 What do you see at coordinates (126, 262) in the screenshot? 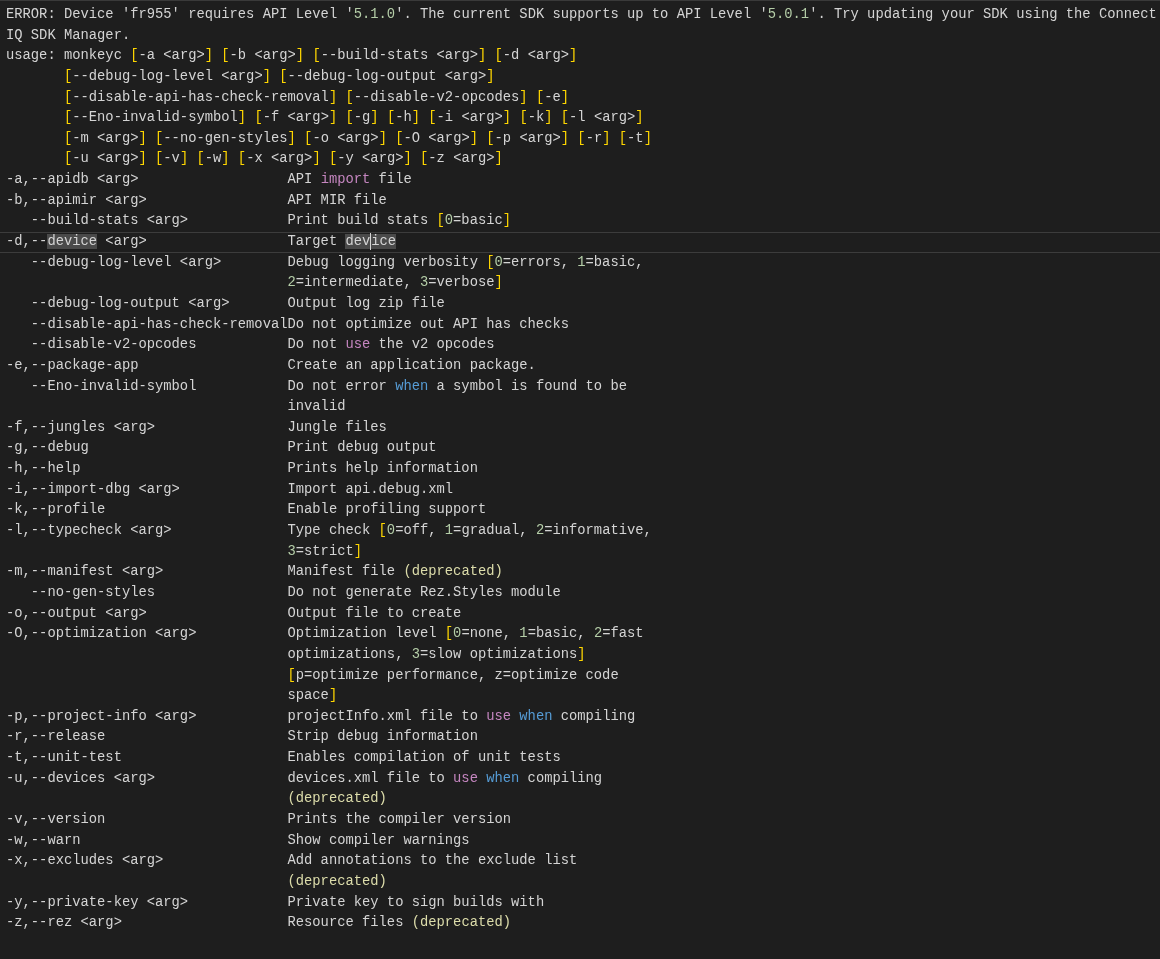
I see `option-name: --debug-log-level <arg>` at bounding box center [126, 262].